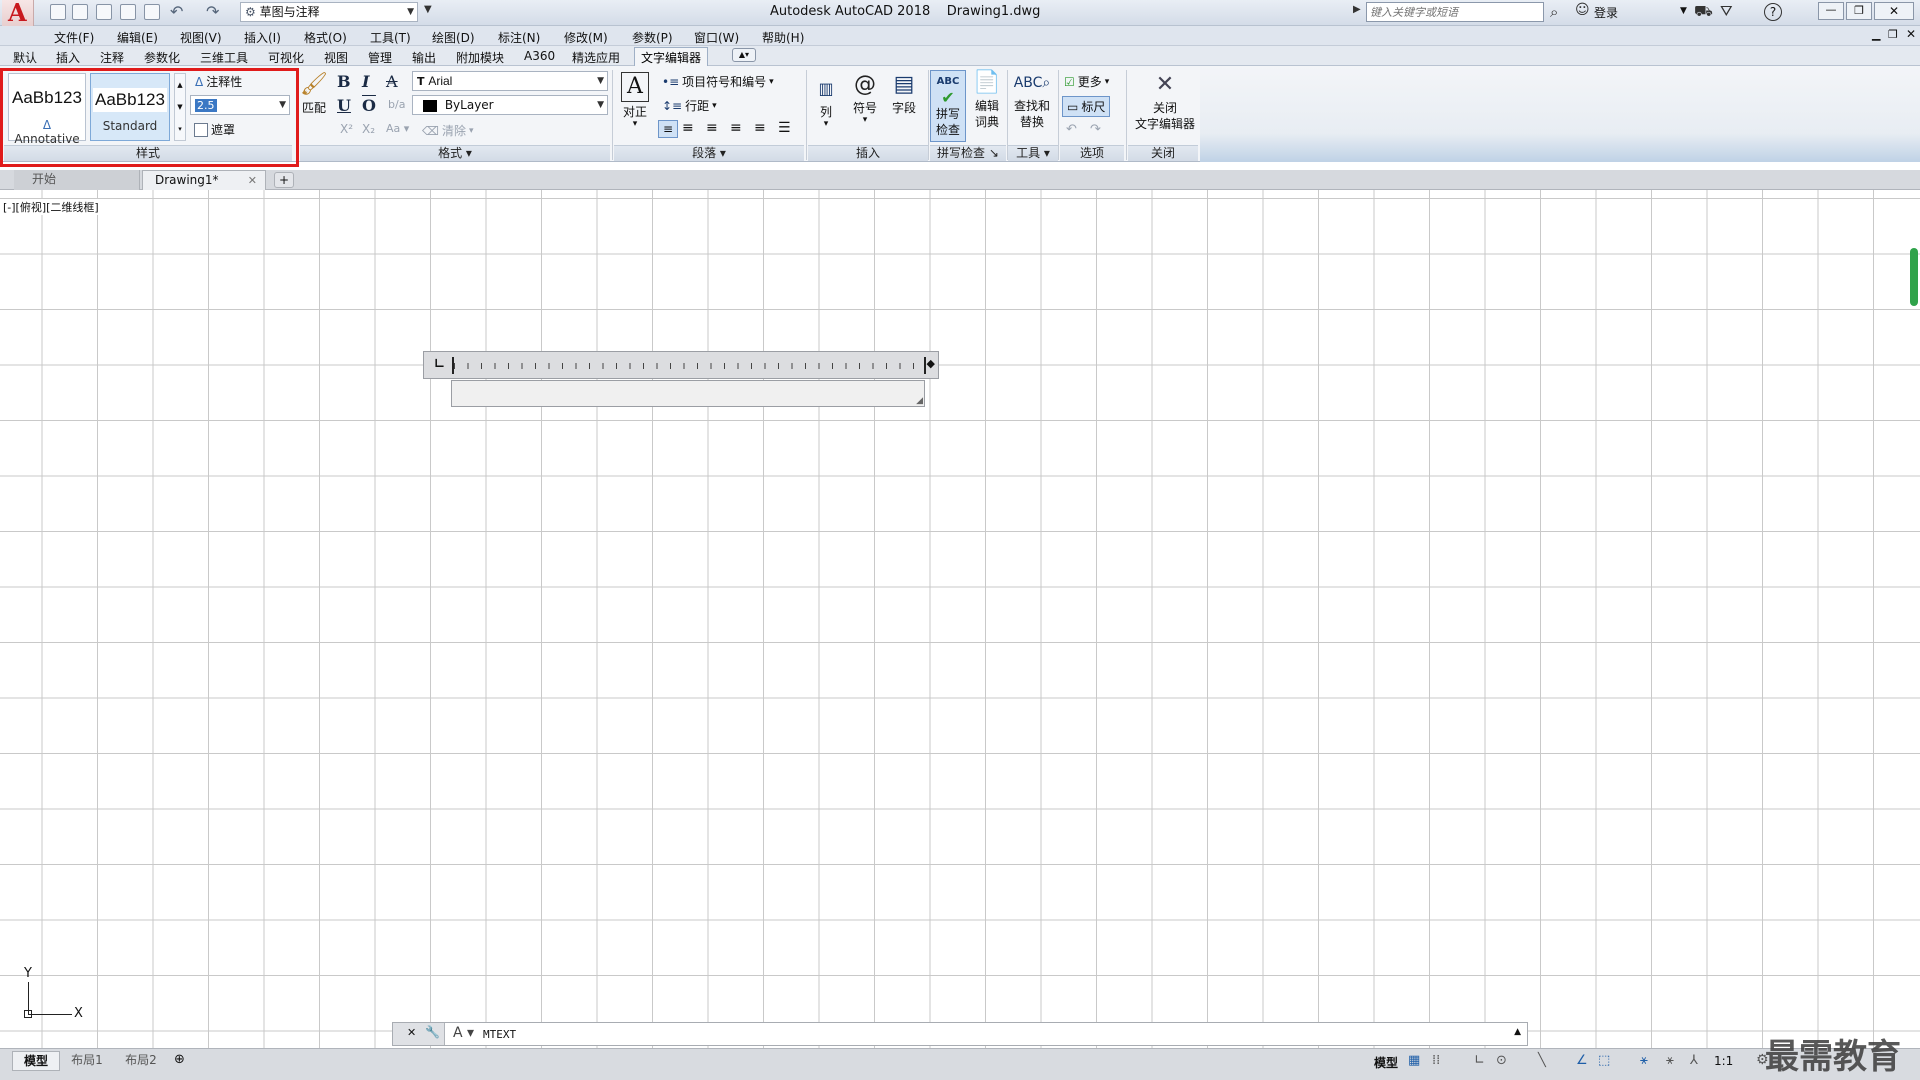 Image resolution: width=1920 pixels, height=1080 pixels. I want to click on maximize-button: ❐, so click(1859, 11).